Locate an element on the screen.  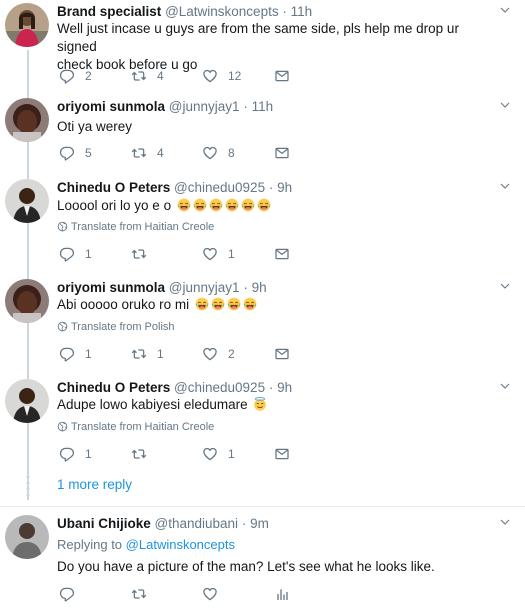
display-name: Brand specialist is located at coordinates (109, 11).